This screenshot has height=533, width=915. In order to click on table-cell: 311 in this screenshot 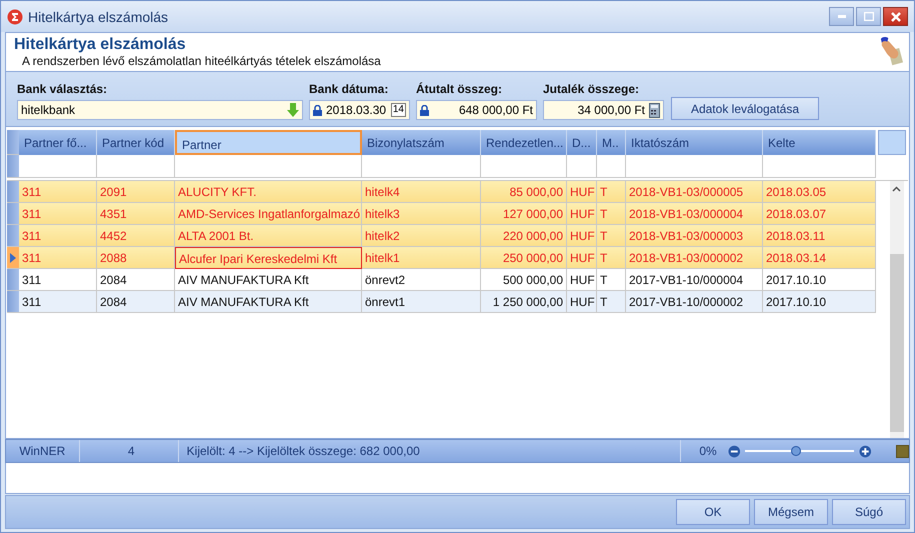, I will do `click(58, 302)`.